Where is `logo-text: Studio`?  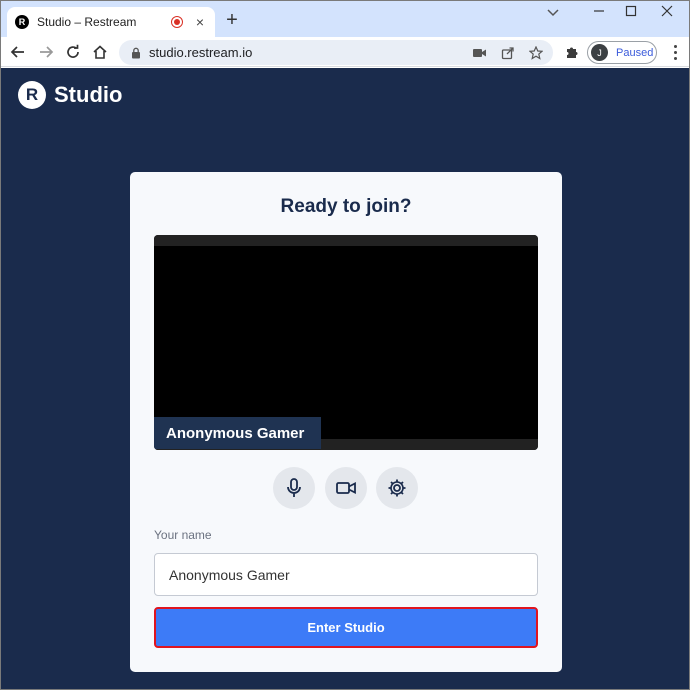
logo-text: Studio is located at coordinates (88, 94).